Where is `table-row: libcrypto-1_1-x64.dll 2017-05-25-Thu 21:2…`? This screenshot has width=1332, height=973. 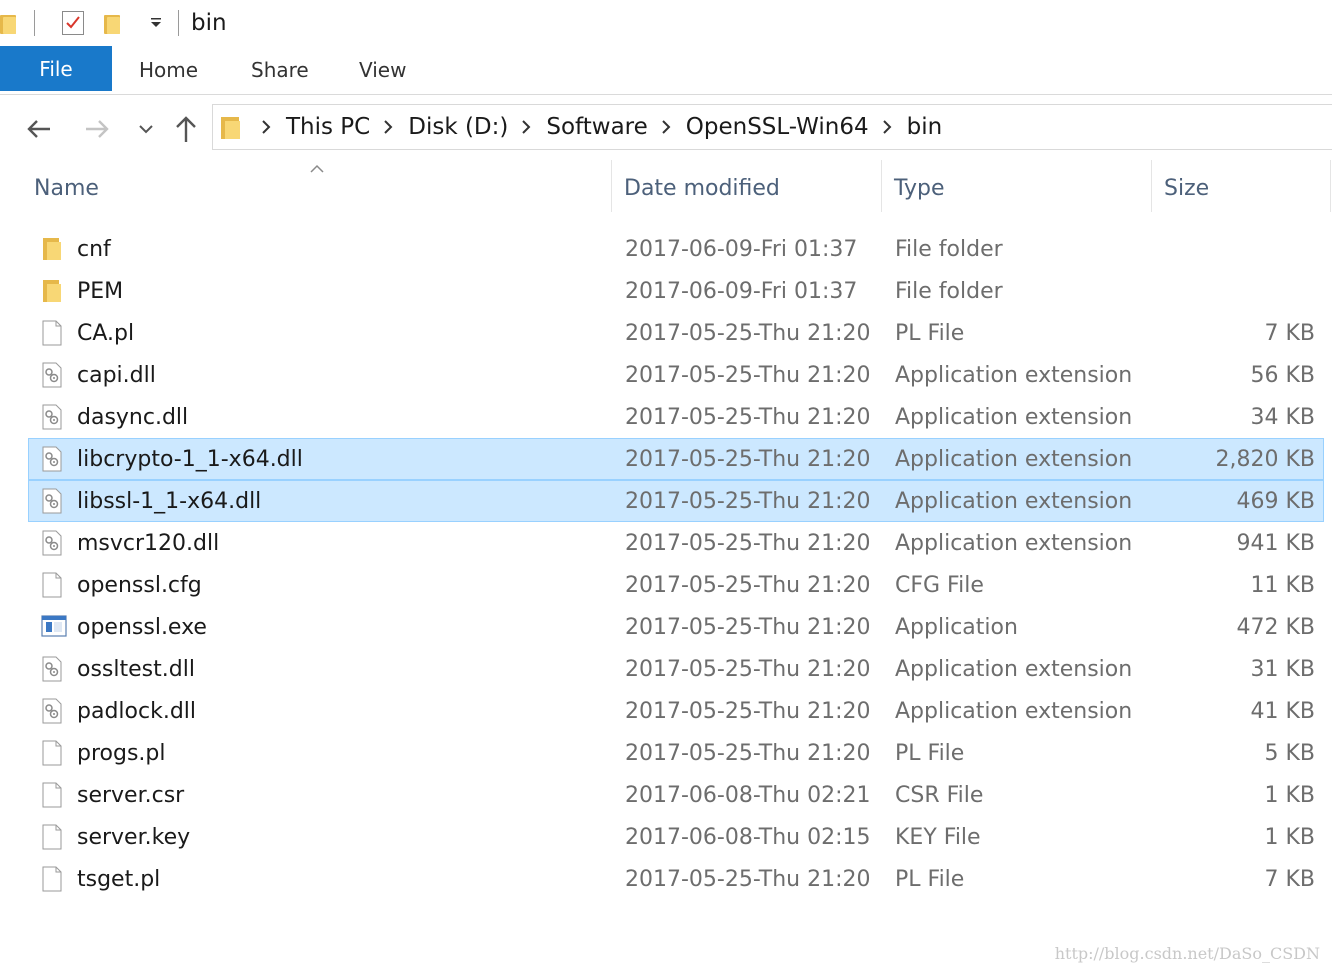 table-row: libcrypto-1_1-x64.dll 2017-05-25-Thu 21:2… is located at coordinates (676, 459).